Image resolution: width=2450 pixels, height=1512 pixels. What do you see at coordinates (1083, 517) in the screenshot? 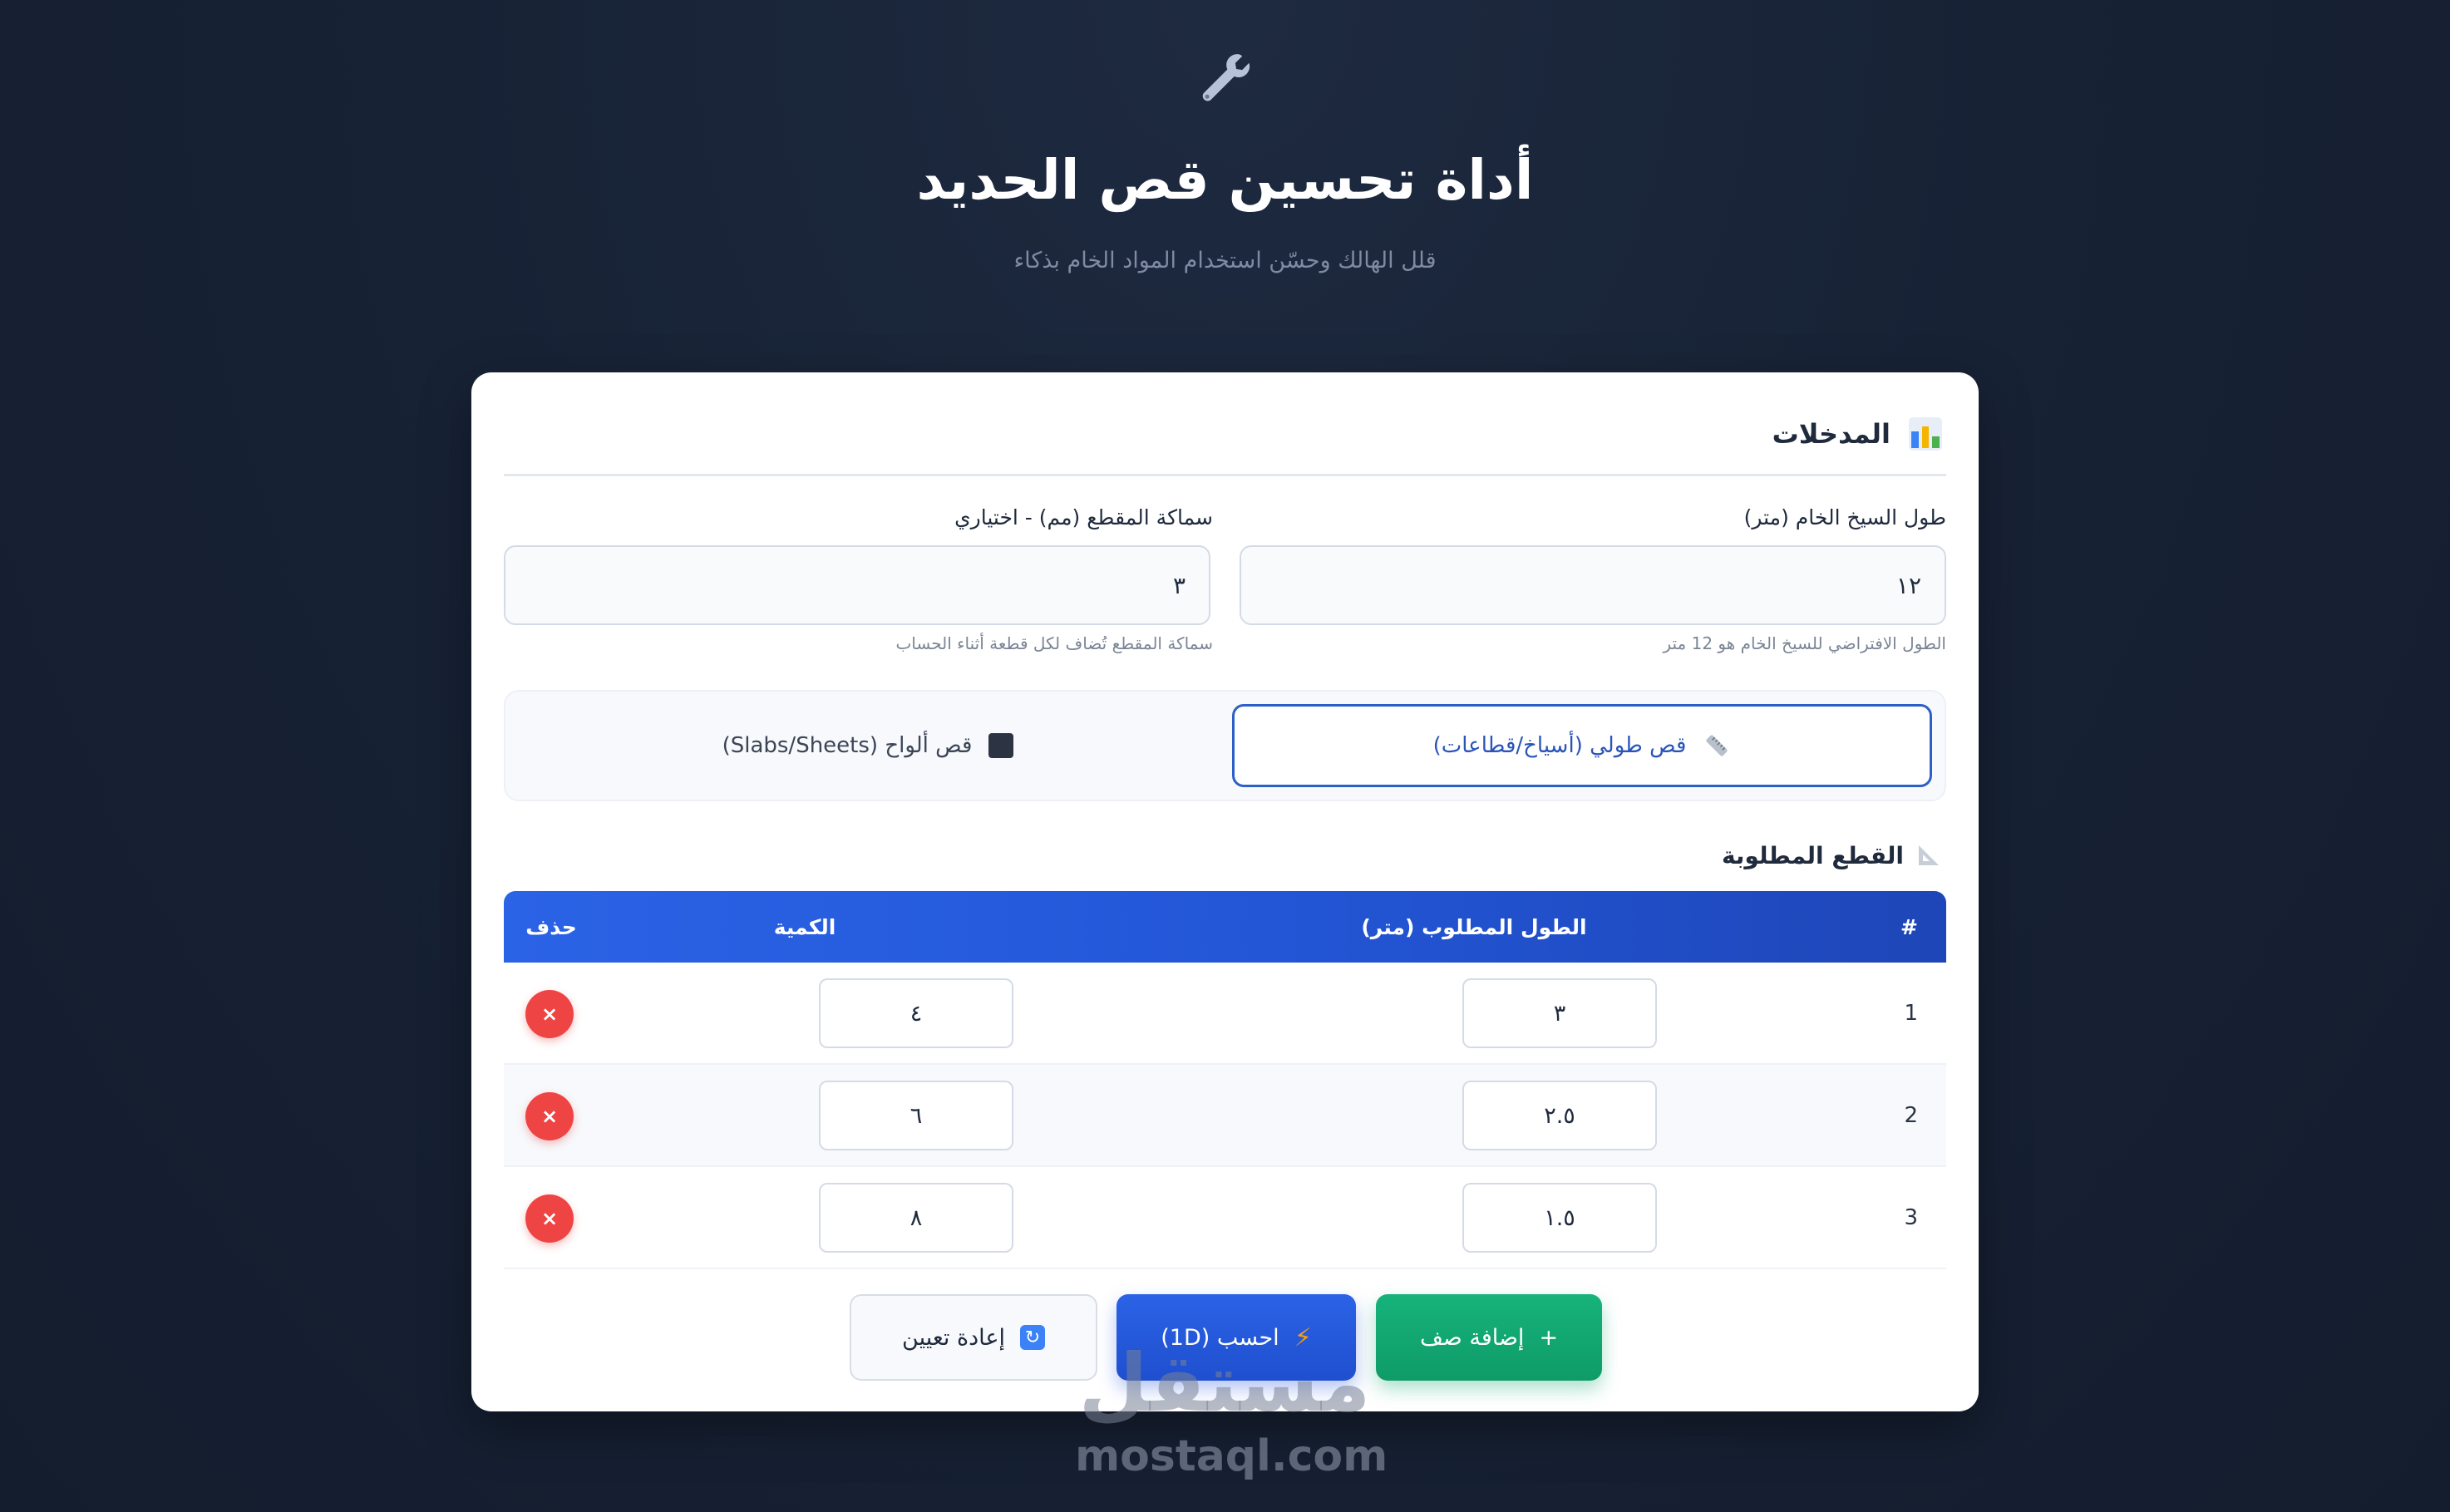
I see `kerf-label: سماكة المقطع (مم) - اختياري` at bounding box center [1083, 517].